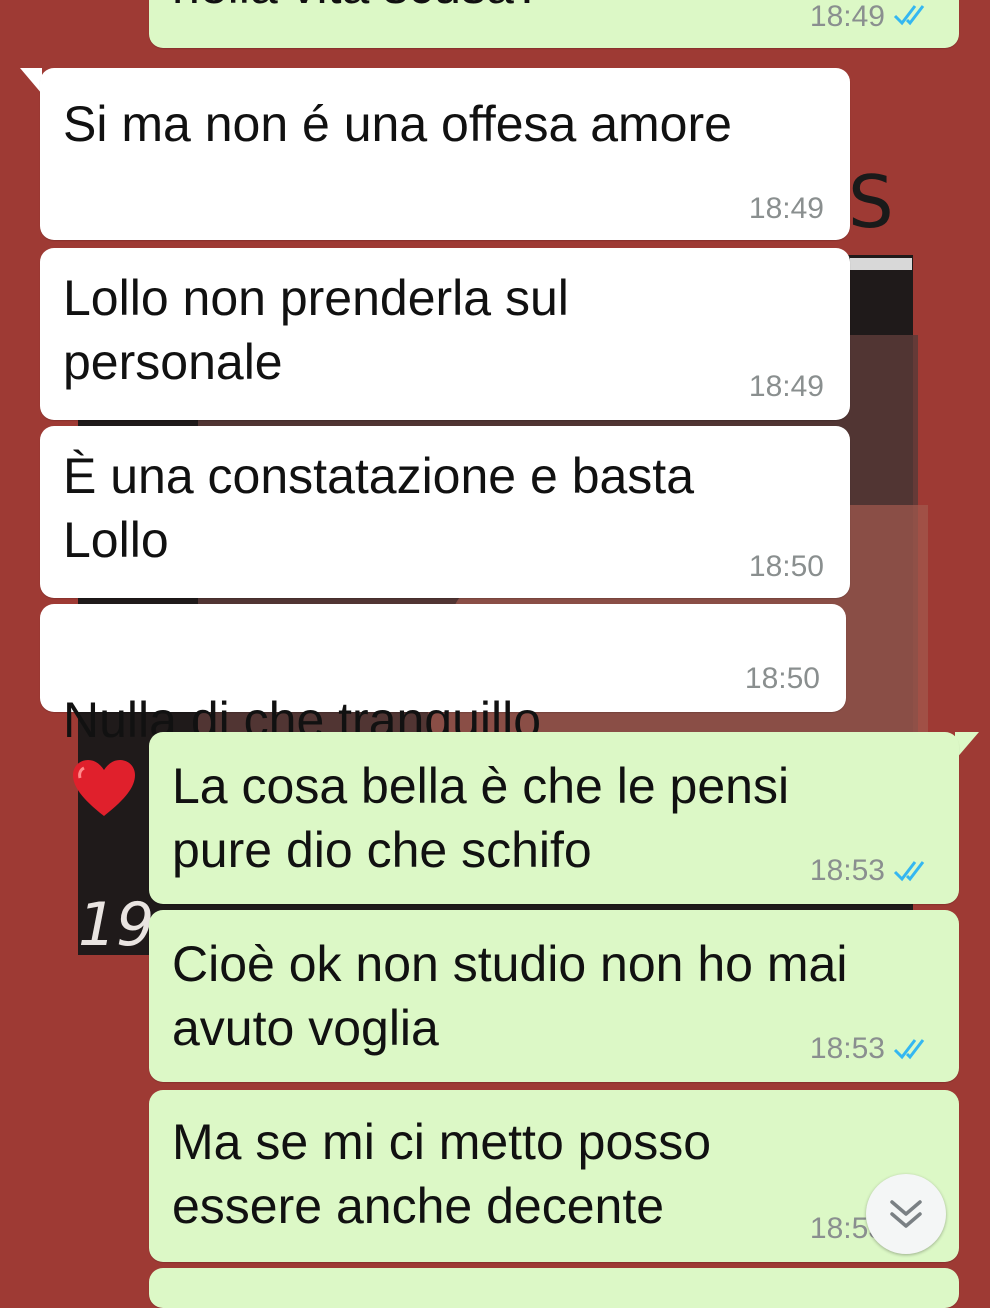  I want to click on message-text: È una constatazione e basta Lollo, so click(379, 508).